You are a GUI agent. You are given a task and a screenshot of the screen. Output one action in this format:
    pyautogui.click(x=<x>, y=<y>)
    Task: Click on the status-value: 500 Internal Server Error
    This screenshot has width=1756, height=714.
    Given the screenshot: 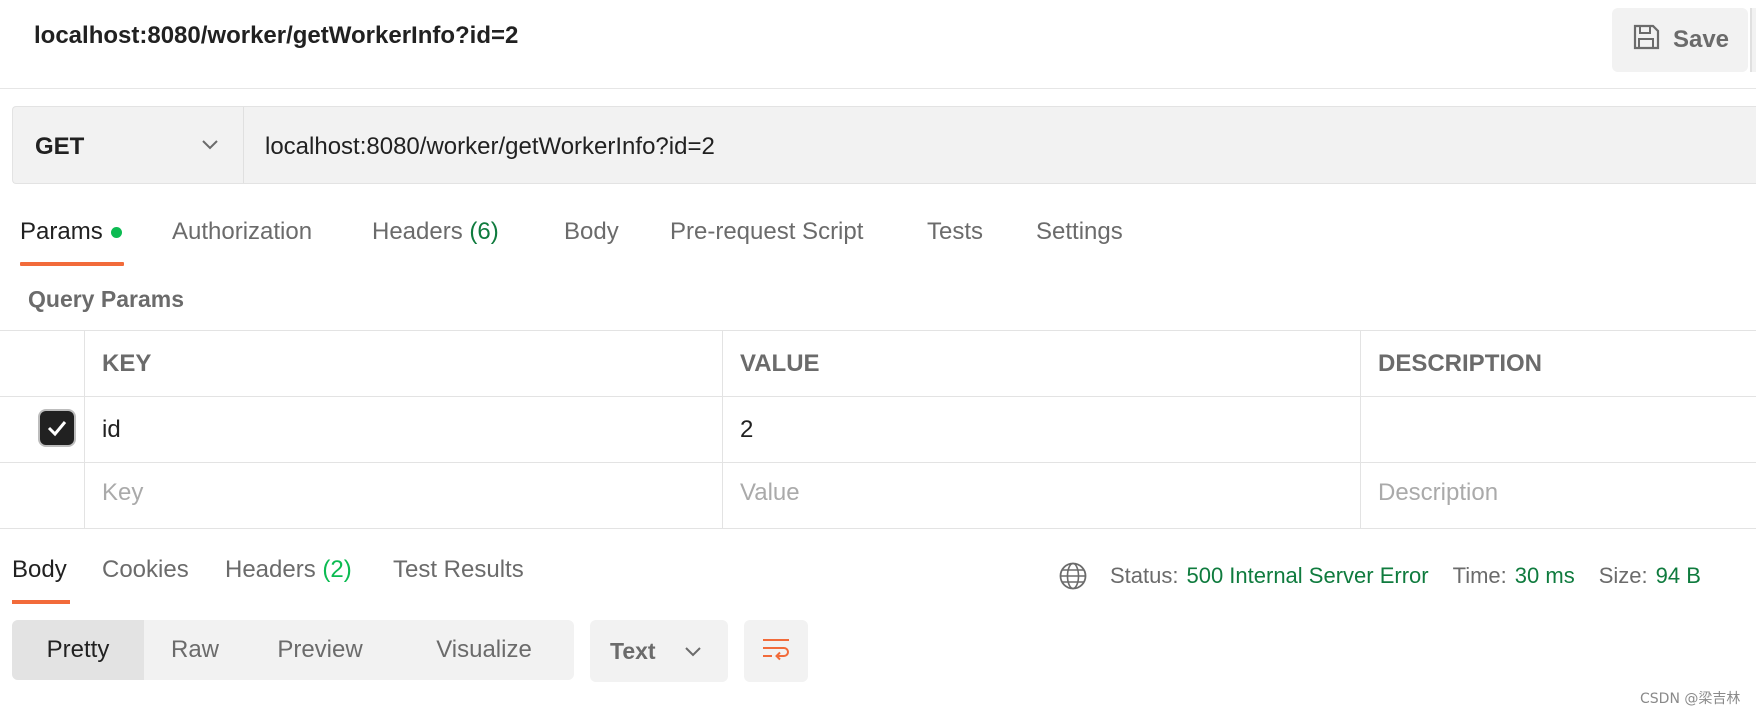 What is the action you would take?
    pyautogui.click(x=1307, y=576)
    